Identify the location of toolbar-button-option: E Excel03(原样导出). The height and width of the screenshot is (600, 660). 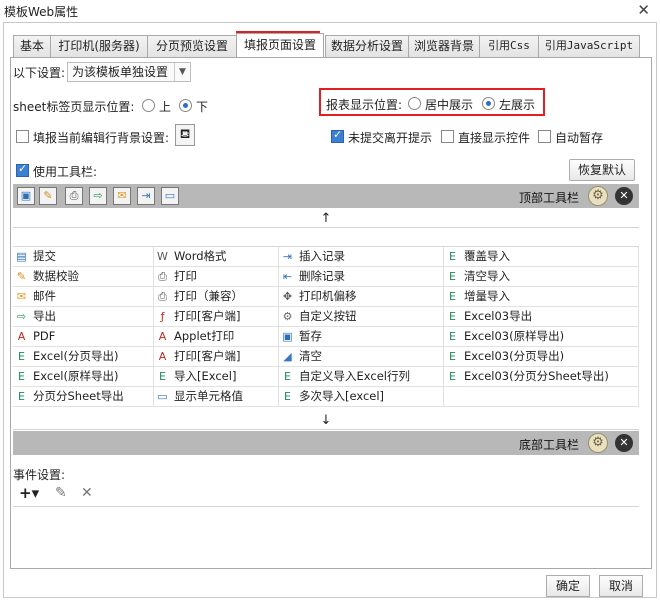
(541, 337).